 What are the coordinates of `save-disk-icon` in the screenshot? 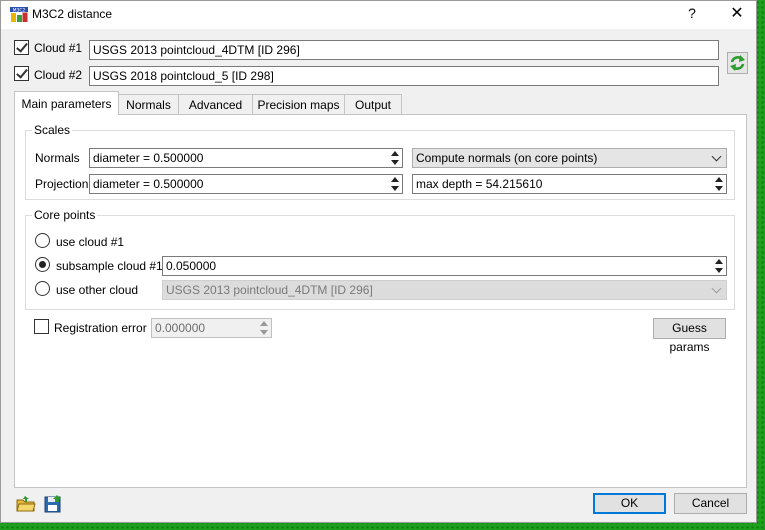 It's located at (52, 504).